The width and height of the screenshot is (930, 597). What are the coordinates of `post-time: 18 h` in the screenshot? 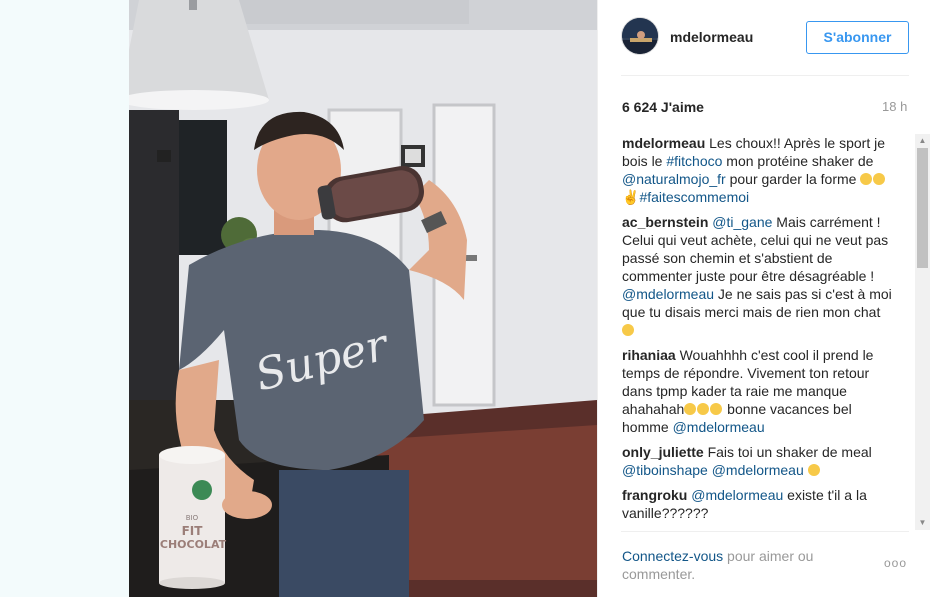 It's located at (894, 106).